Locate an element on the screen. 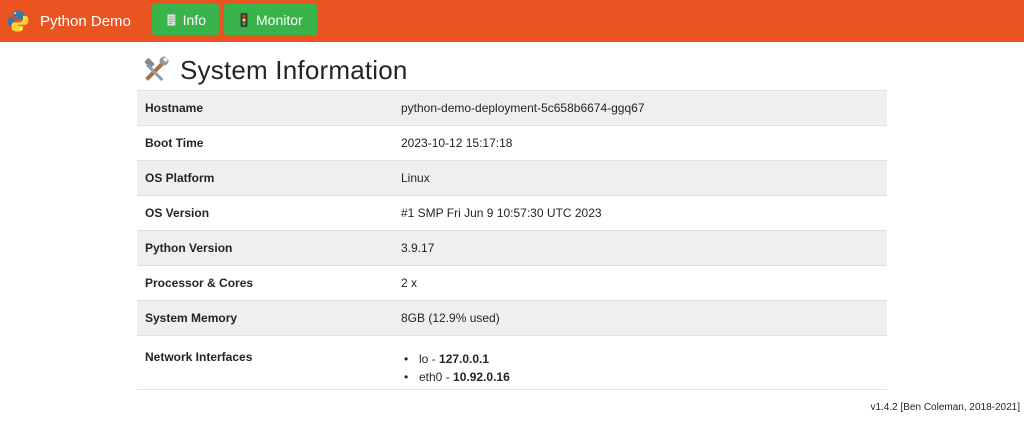  brand-link: Python Demo is located at coordinates (68, 21).